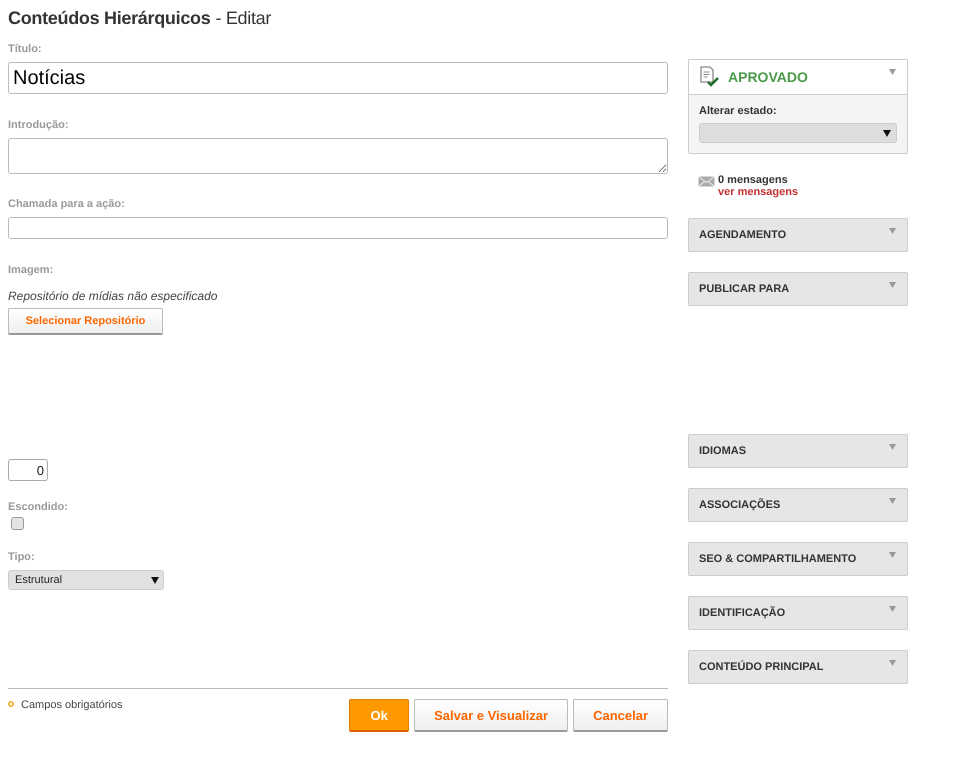 The height and width of the screenshot is (761, 975). Describe the element at coordinates (798, 505) in the screenshot. I see `collapsed-panel: ASSOCIAÇÕES` at that location.